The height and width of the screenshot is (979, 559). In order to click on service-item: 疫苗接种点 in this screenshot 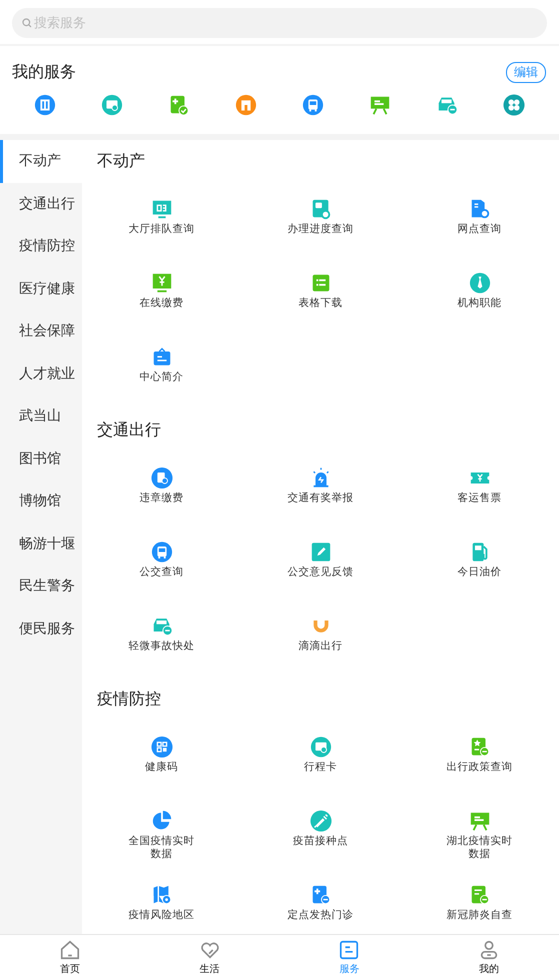, I will do `click(320, 831)`.